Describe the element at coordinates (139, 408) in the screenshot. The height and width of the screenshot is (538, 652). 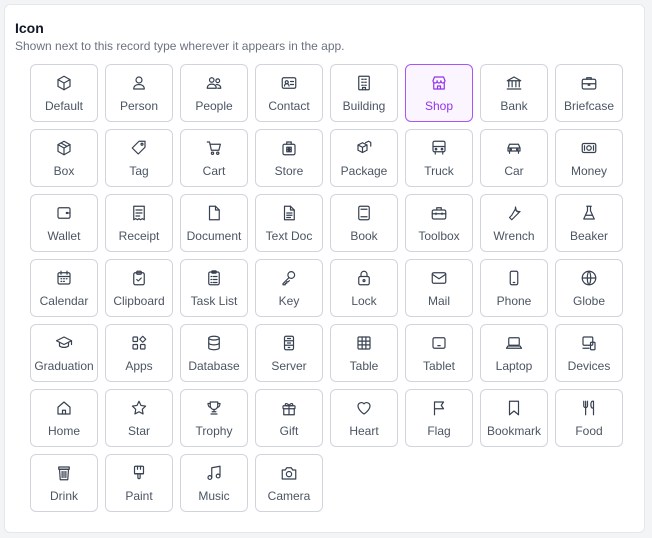
I see `star-icon` at that location.